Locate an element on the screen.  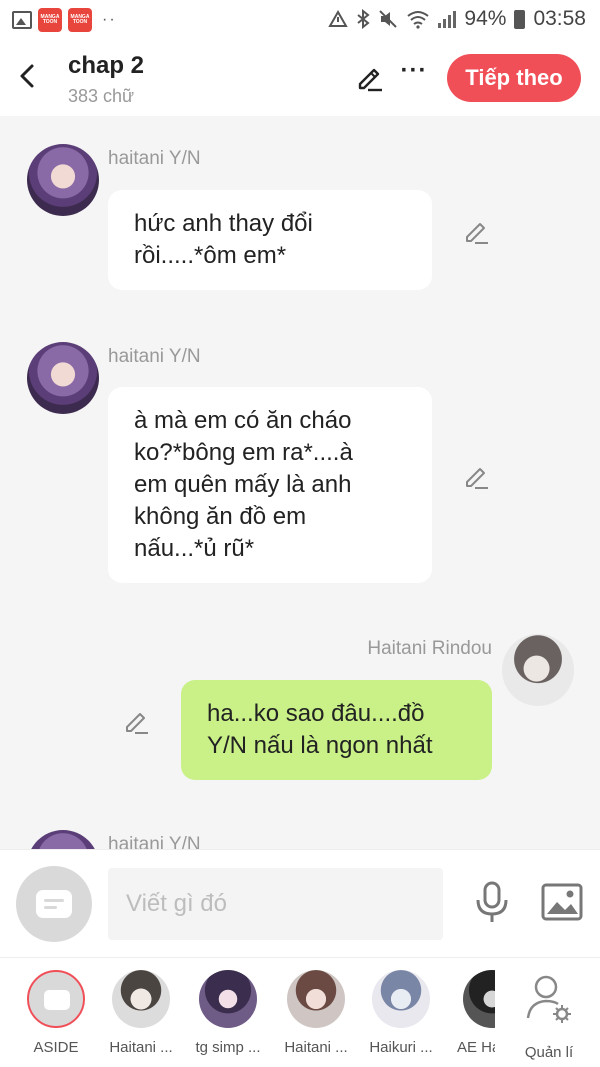
message-line: Y/N nấu là ngon nhất is located at coordinates (320, 745).